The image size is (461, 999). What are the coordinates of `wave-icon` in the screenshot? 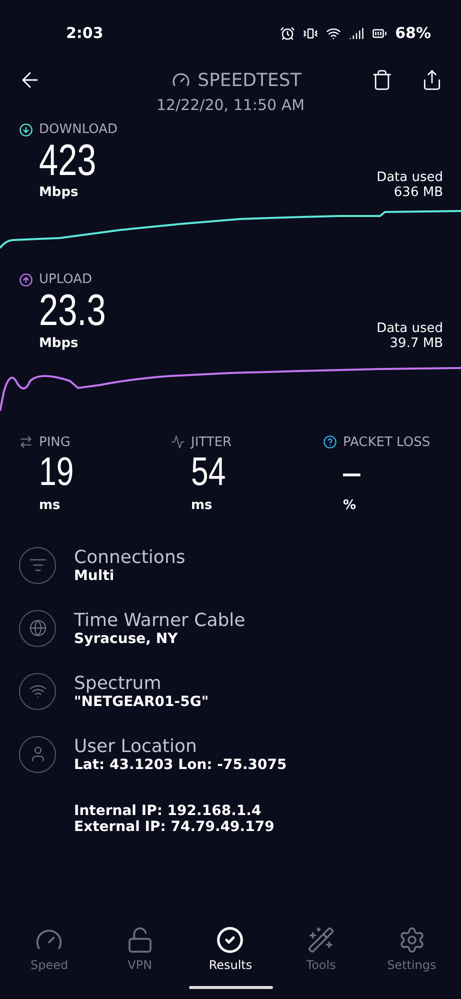 It's located at (178, 442).